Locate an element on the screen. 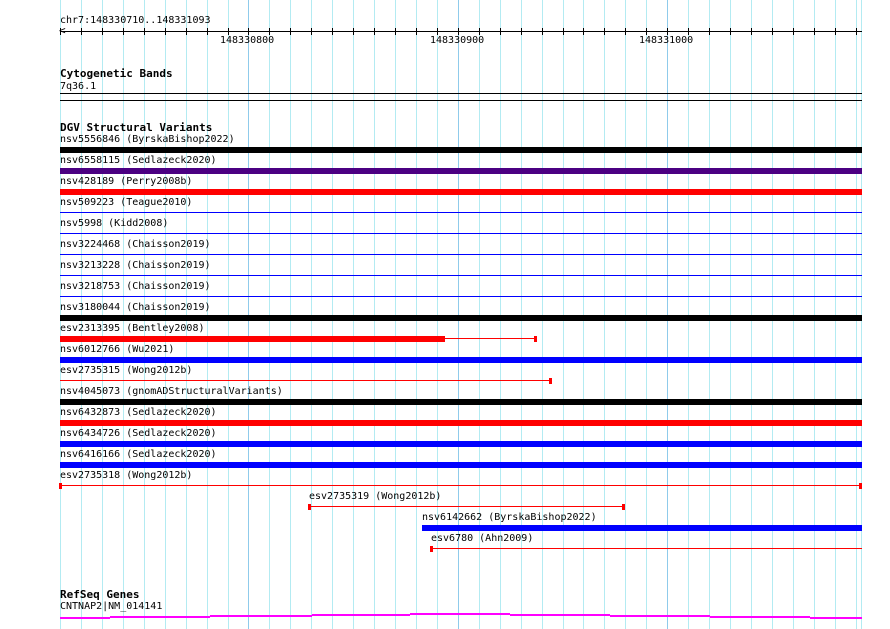  cytoband-label: 7q36.1 is located at coordinates (78, 86).